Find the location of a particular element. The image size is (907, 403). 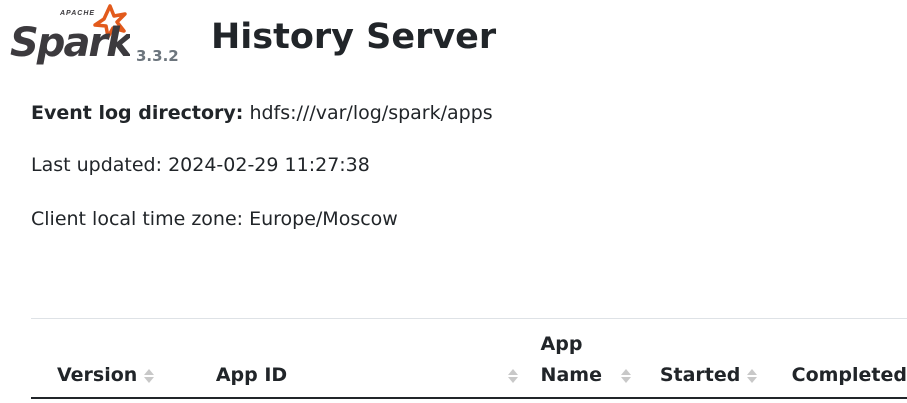

page-title: History Server is located at coordinates (354, 37).